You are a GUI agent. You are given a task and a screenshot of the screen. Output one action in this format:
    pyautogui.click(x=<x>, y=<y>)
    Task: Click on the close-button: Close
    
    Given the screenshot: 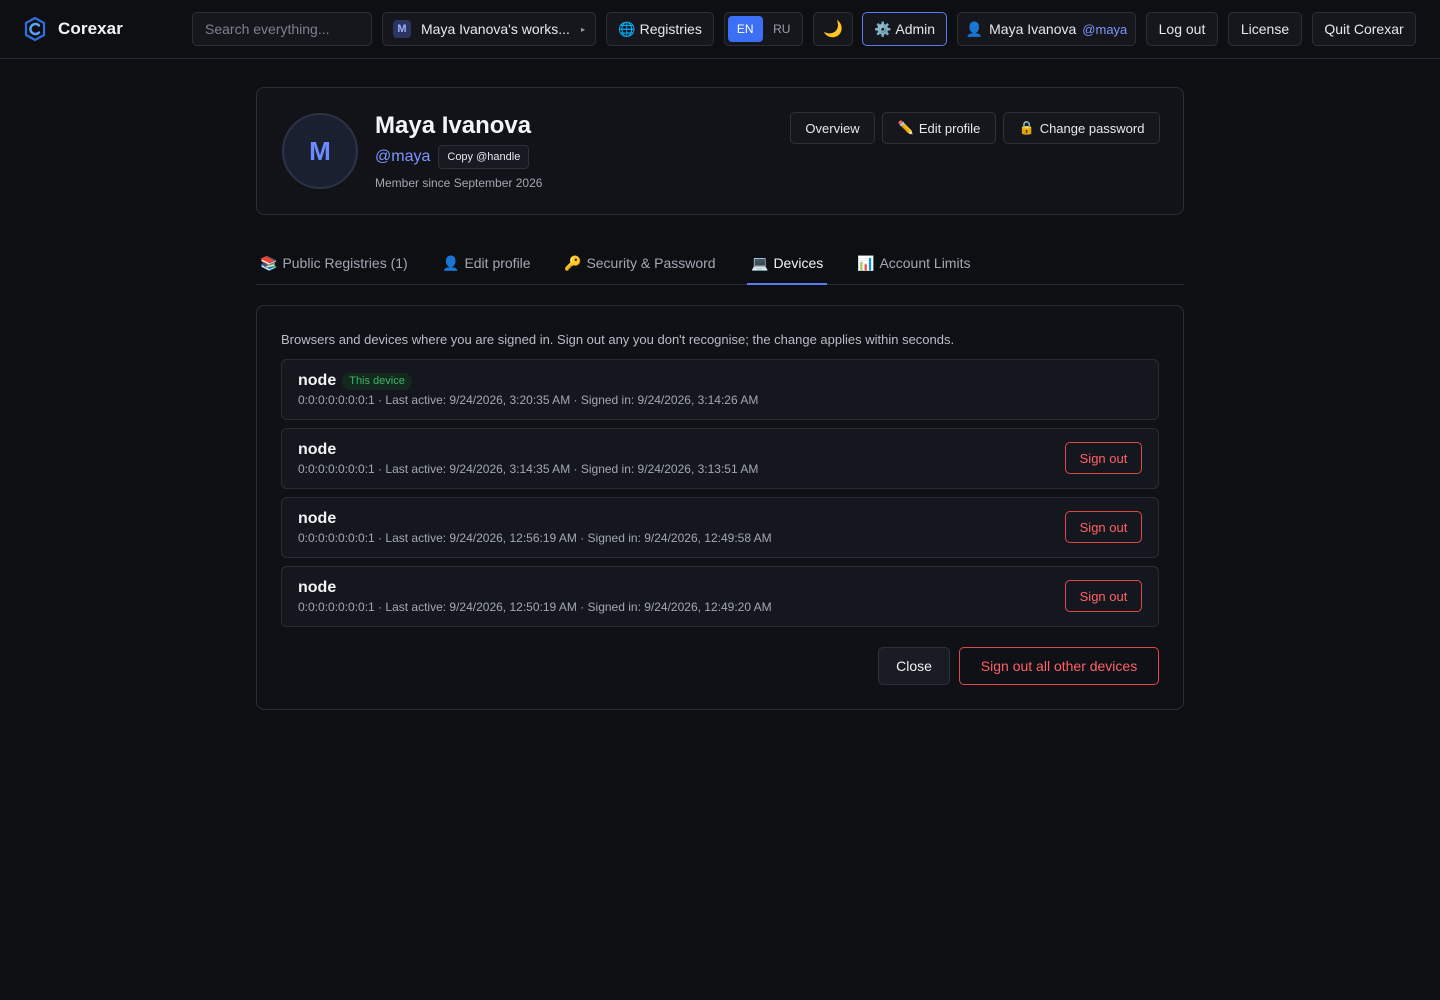 What is the action you would take?
    pyautogui.click(x=914, y=666)
    